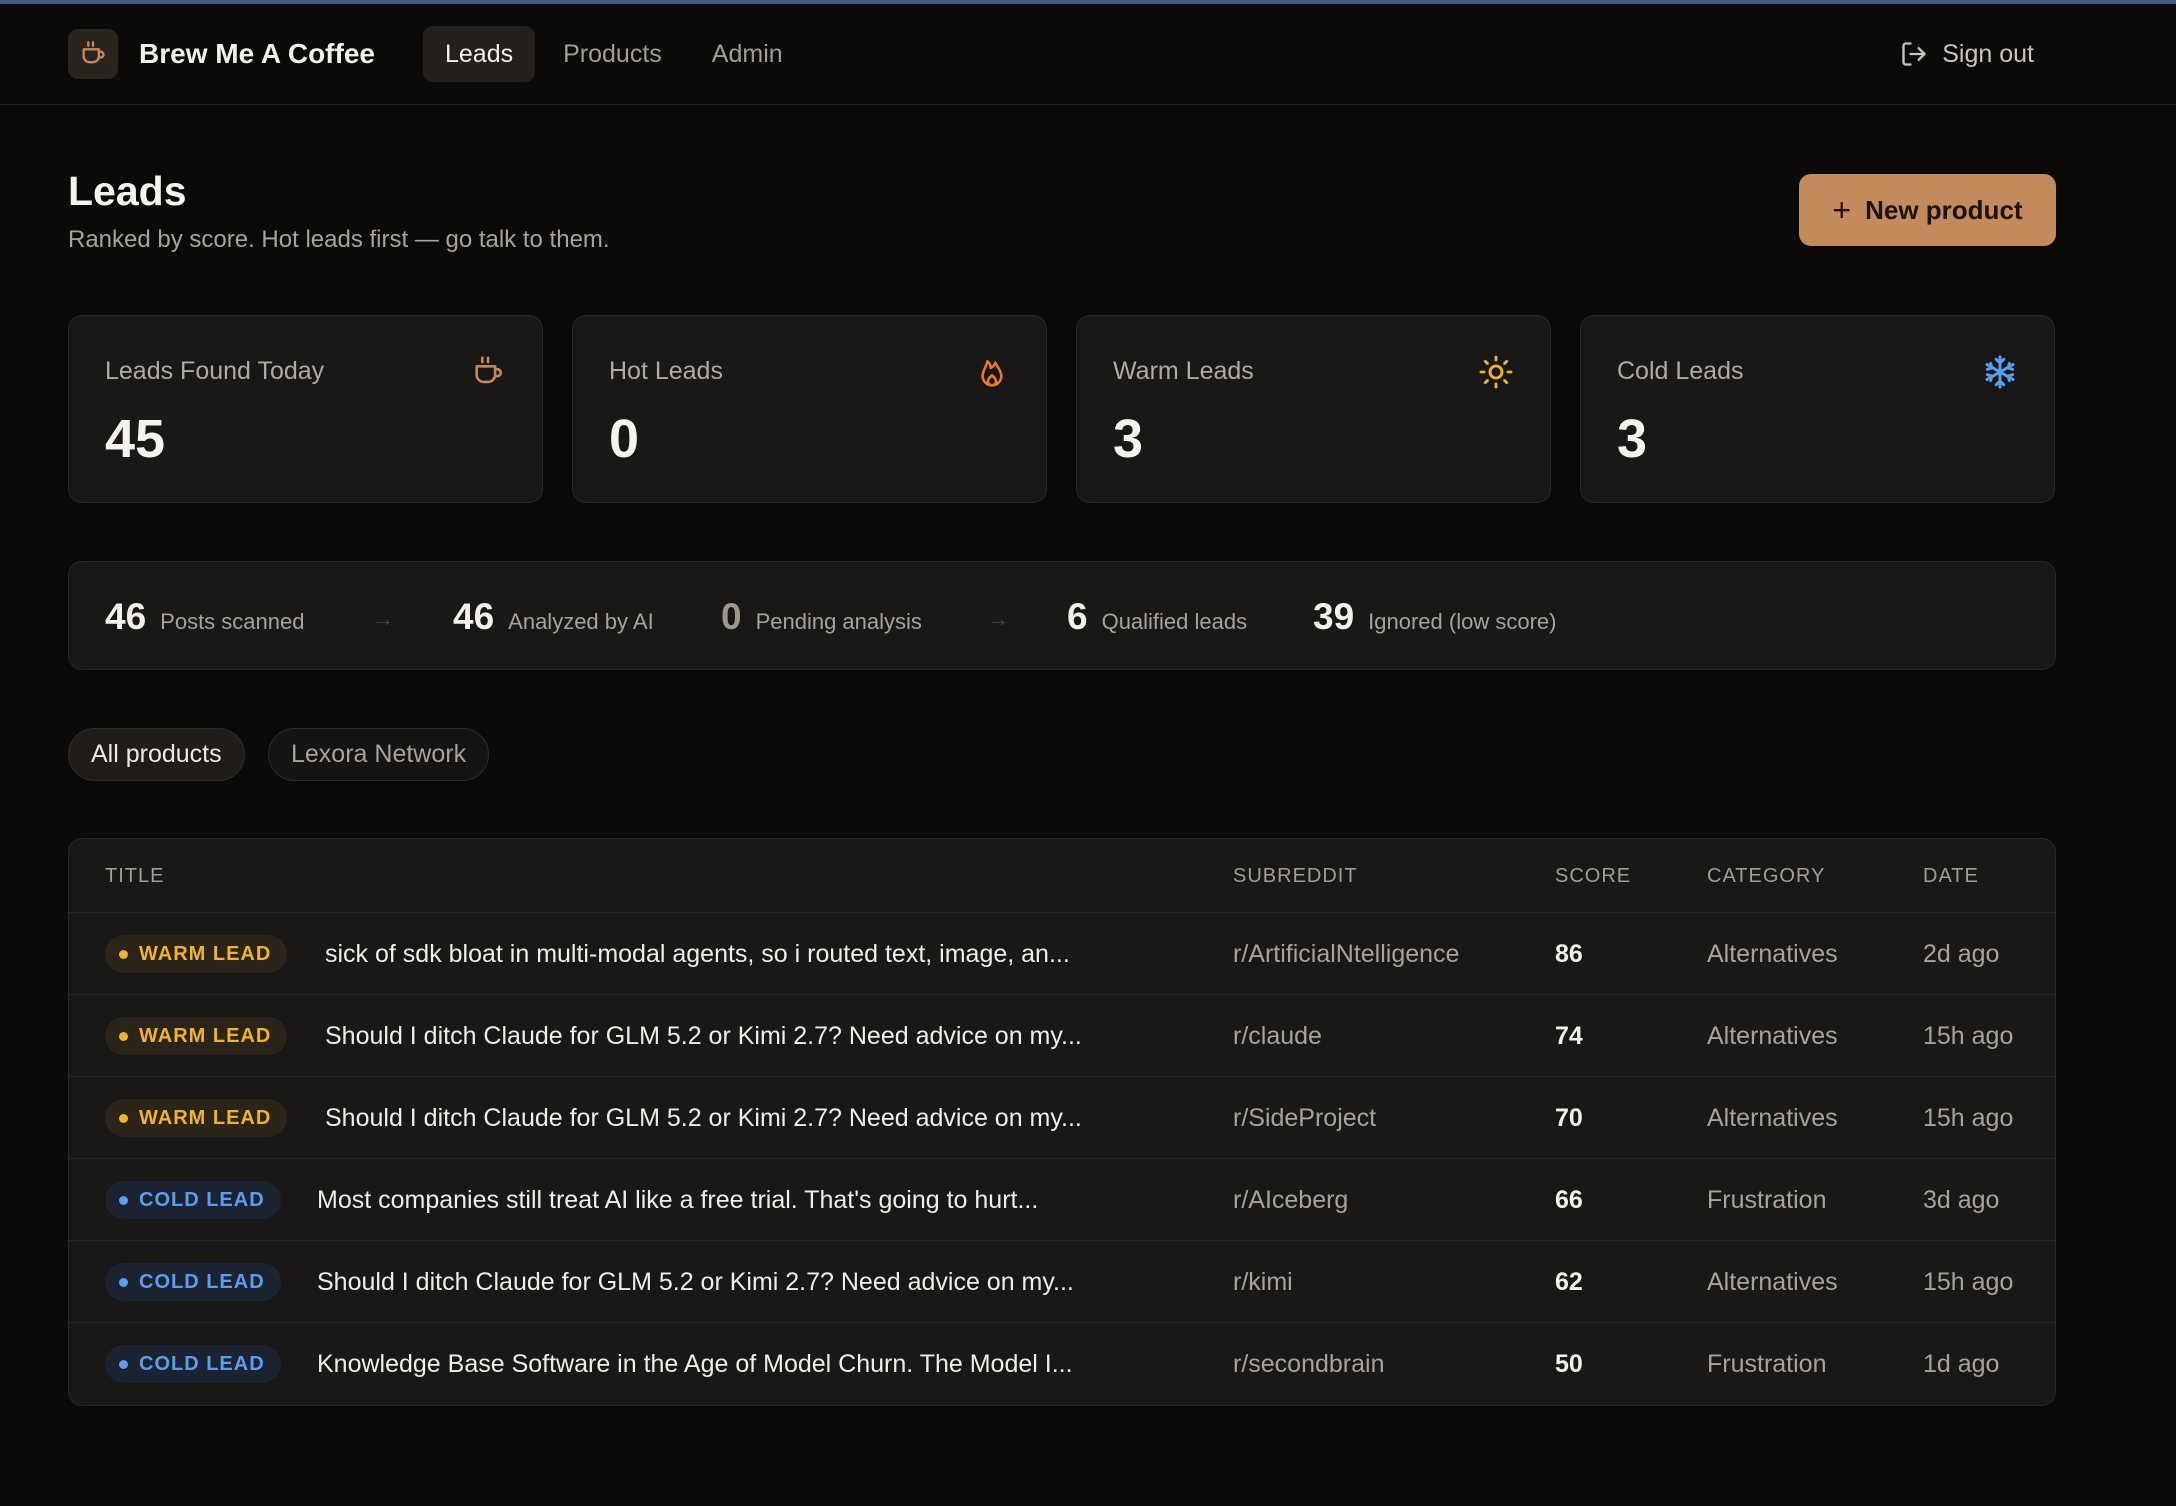 Image resolution: width=2176 pixels, height=1506 pixels. I want to click on stat-label: Warm Leads, so click(1183, 371).